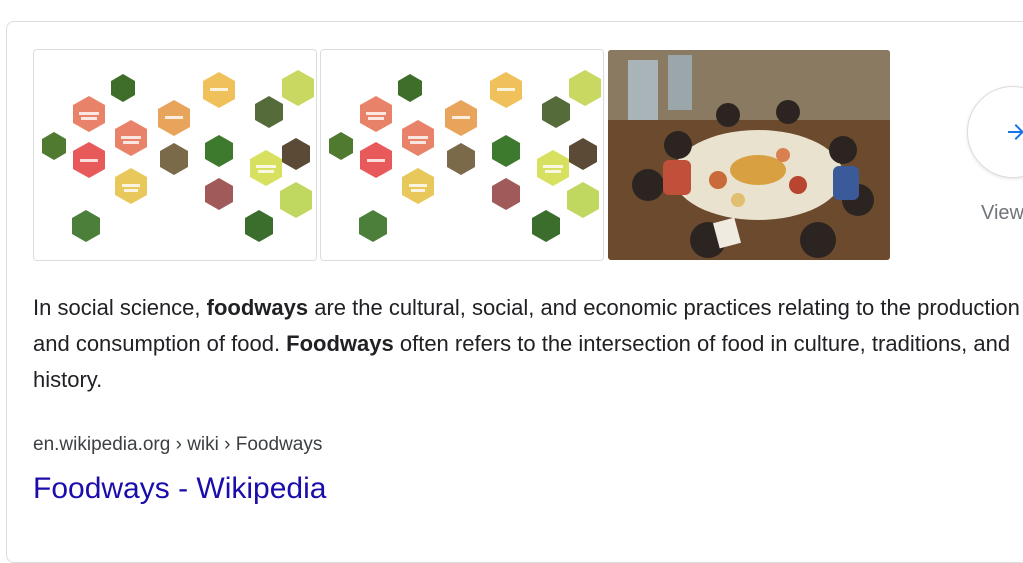 The height and width of the screenshot is (563, 1023). I want to click on snippet-bold-term: foodways, so click(257, 307).